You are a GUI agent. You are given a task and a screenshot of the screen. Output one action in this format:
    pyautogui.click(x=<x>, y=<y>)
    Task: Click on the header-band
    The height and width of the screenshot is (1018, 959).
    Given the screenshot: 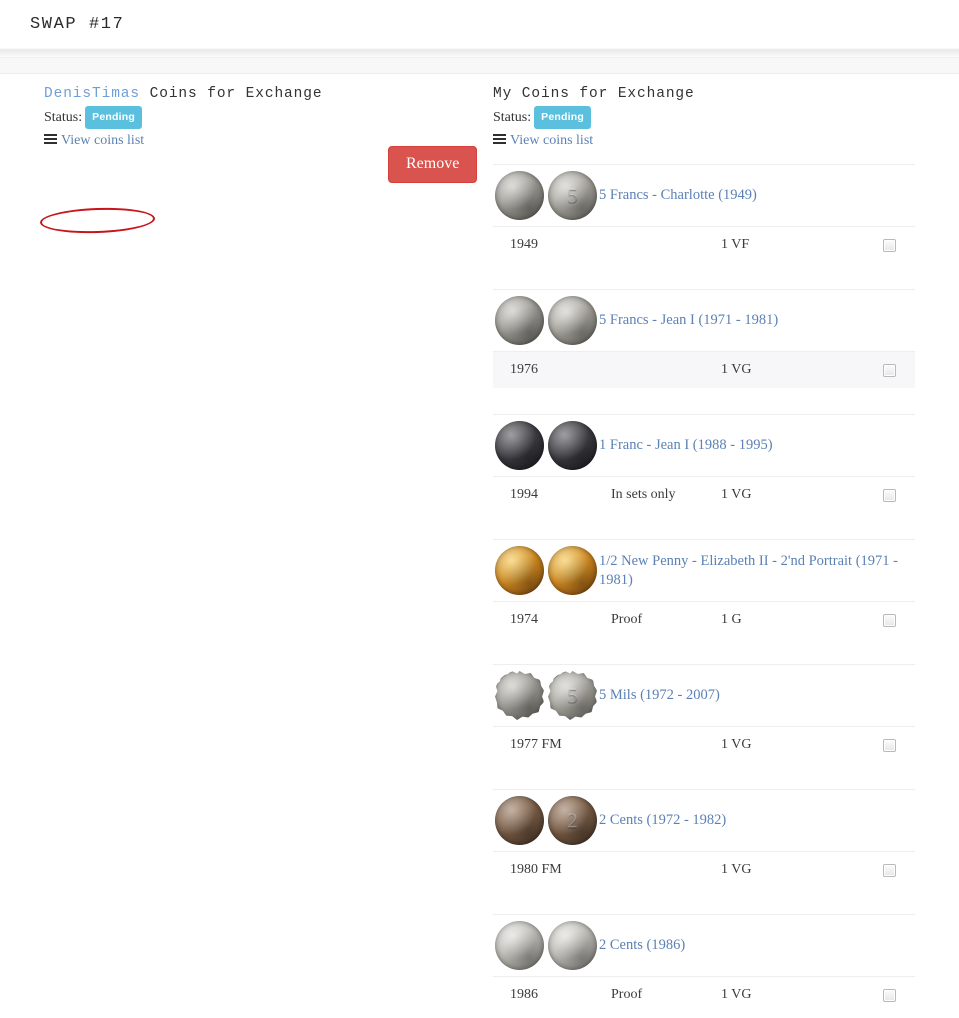 What is the action you would take?
    pyautogui.click(x=479, y=66)
    